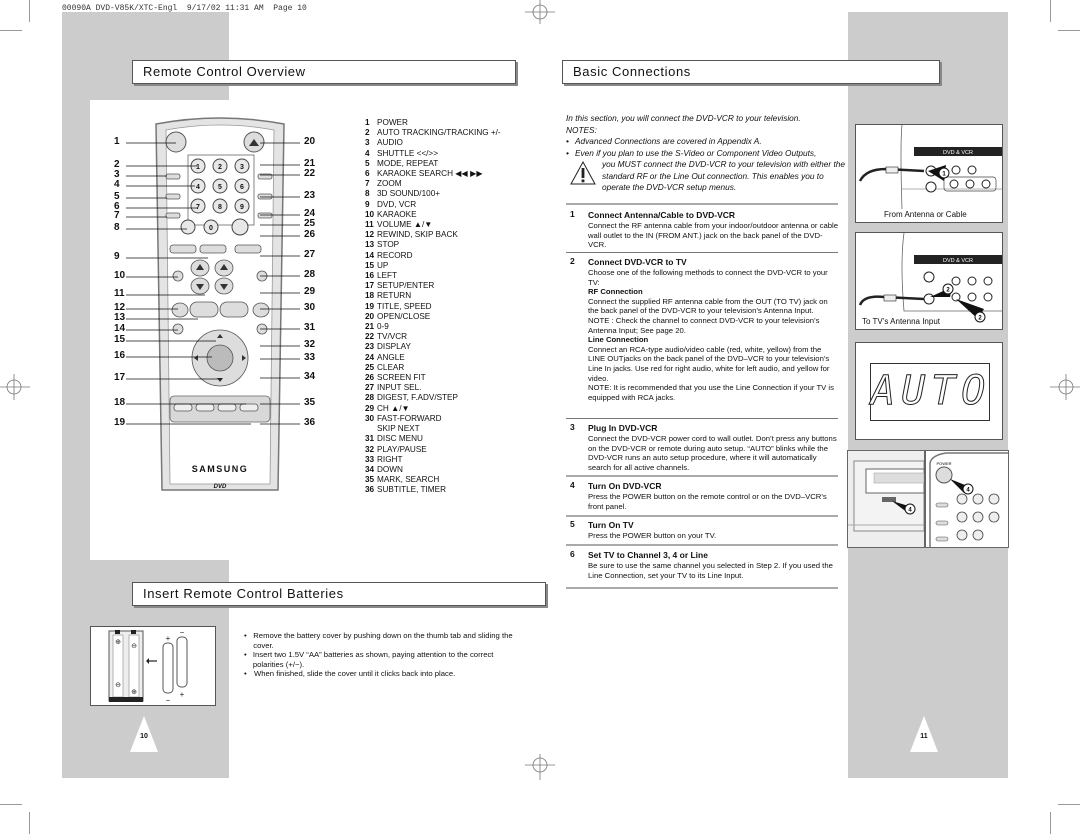  What do you see at coordinates (433, 307) in the screenshot?
I see `legend-item: 19 TITLE, SPEED` at bounding box center [433, 307].